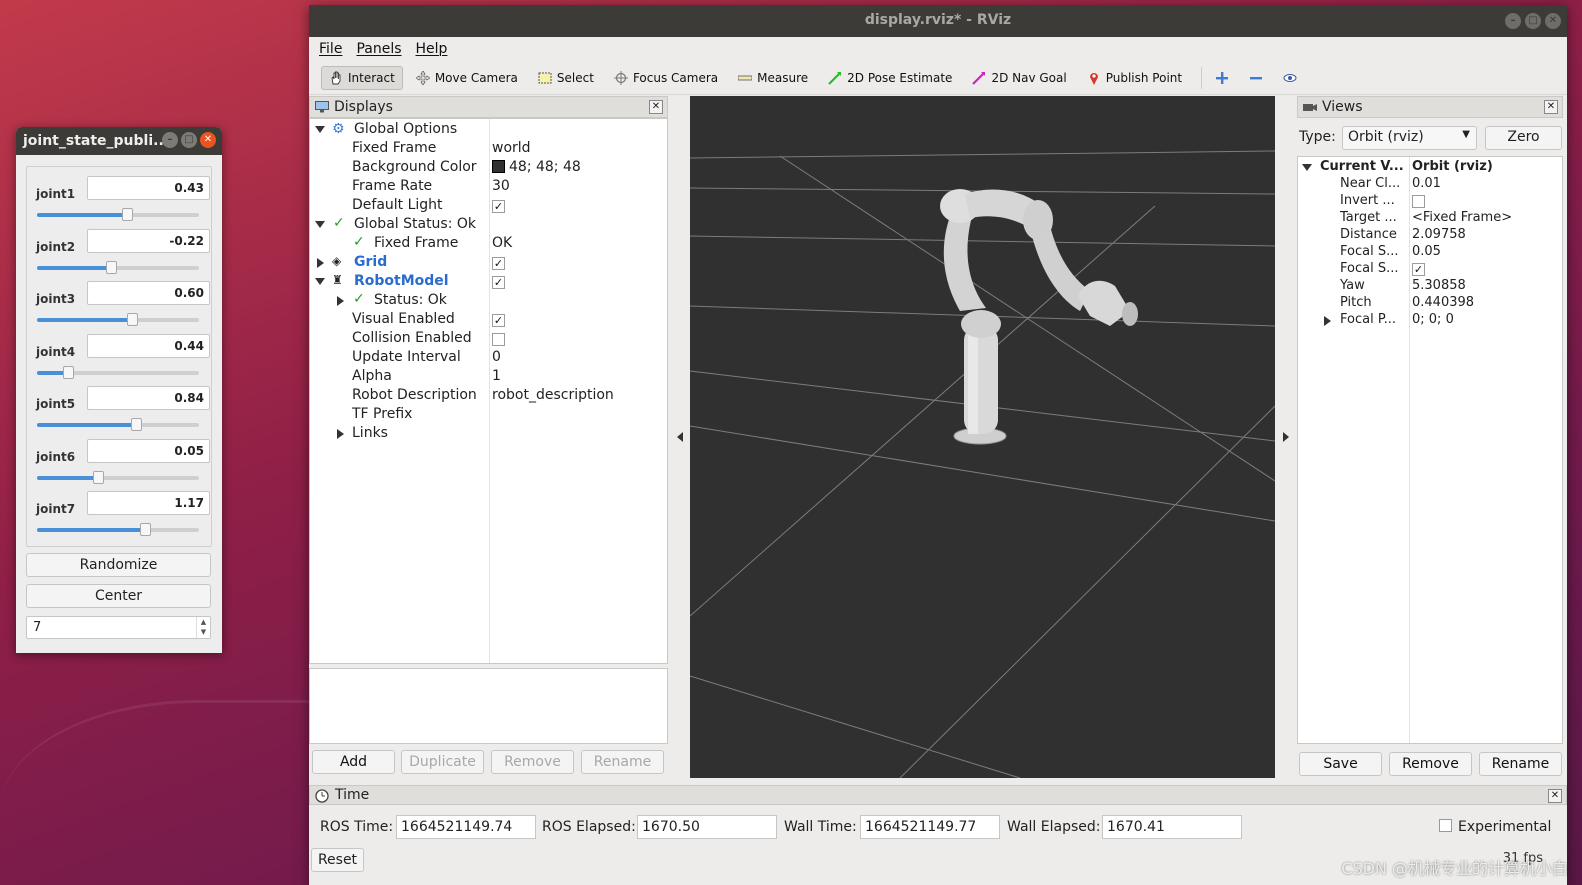  I want to click on collision-enabled-checkbox, so click(498, 339).